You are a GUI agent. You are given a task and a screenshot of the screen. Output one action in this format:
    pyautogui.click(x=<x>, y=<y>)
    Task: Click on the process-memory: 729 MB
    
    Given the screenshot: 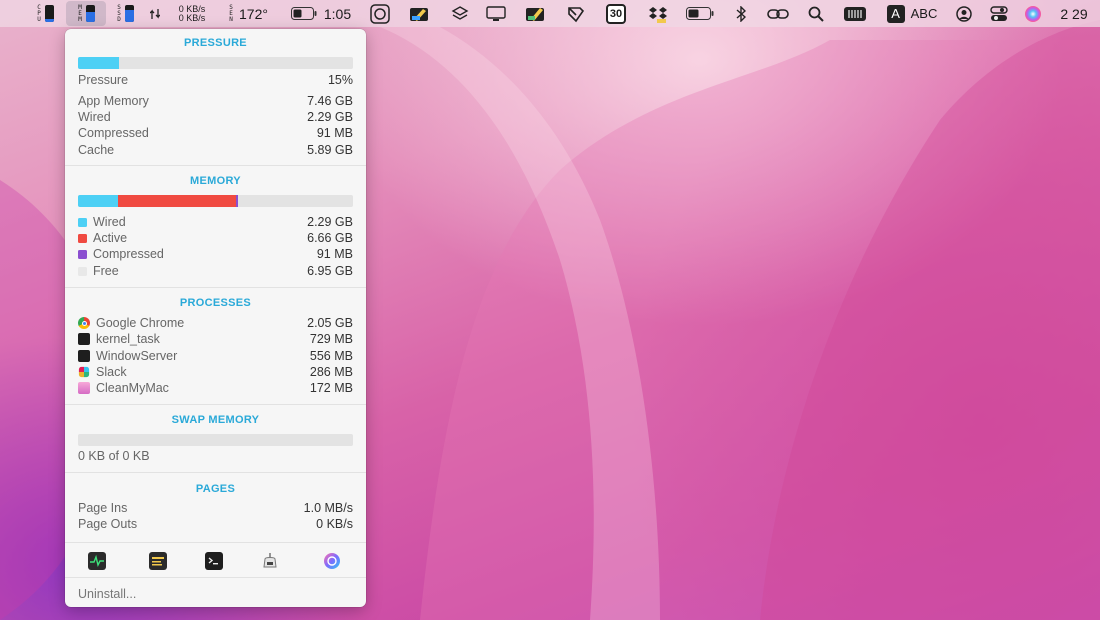 What is the action you would take?
    pyautogui.click(x=331, y=339)
    